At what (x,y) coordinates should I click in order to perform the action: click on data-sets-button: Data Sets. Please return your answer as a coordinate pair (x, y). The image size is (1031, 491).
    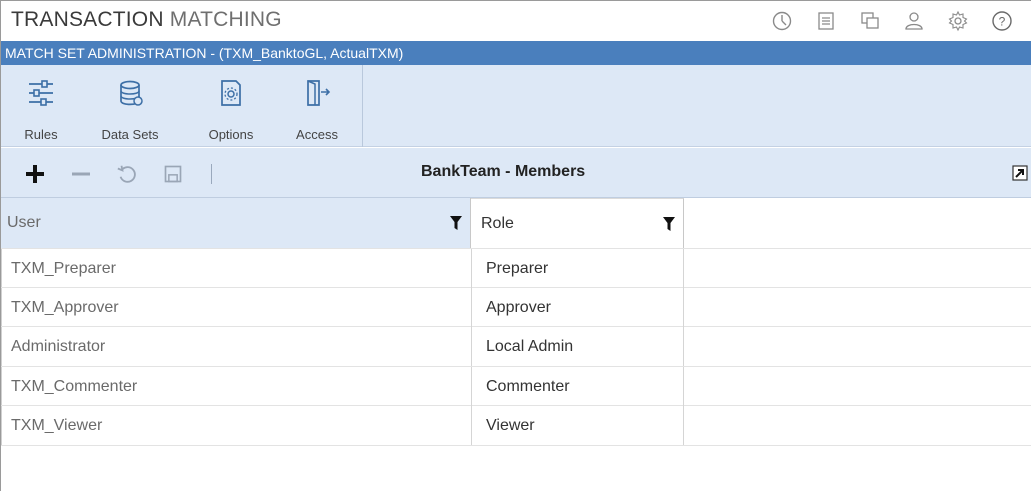
    Looking at the image, I should click on (130, 108).